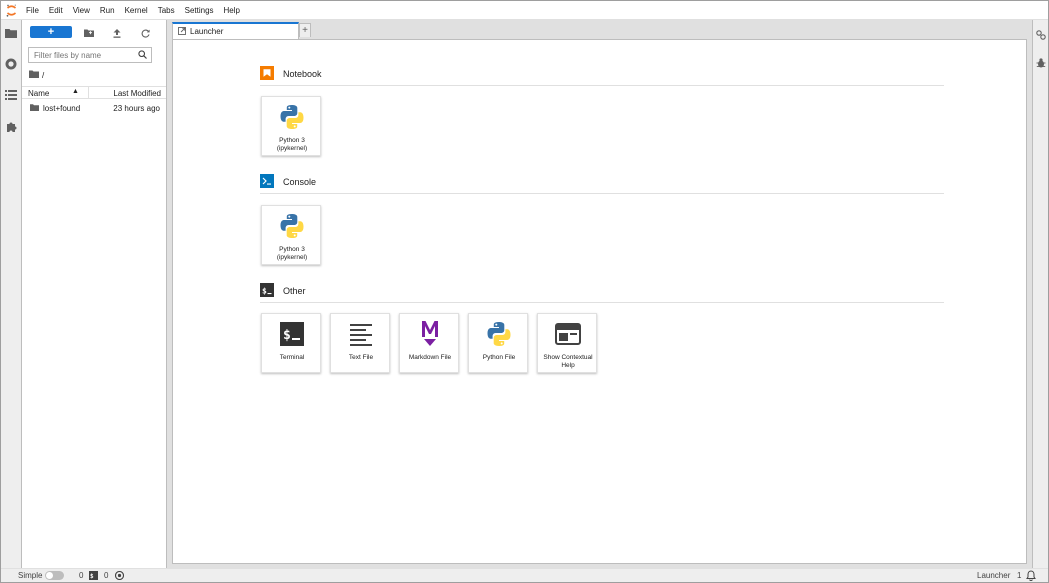 The image size is (1049, 583). I want to click on menu-view: View, so click(81, 10).